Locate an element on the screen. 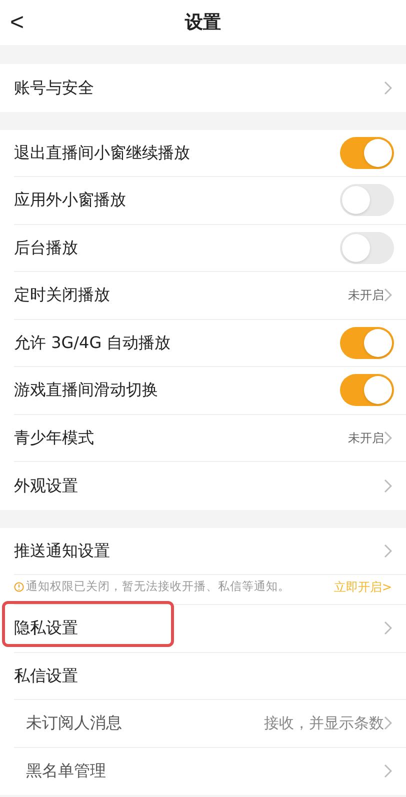  setting-label: 私信设置 is located at coordinates (203, 676).